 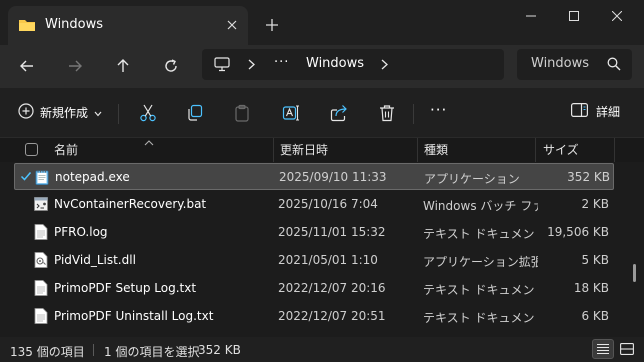 I want to click on paste-icon, so click(x=242, y=113).